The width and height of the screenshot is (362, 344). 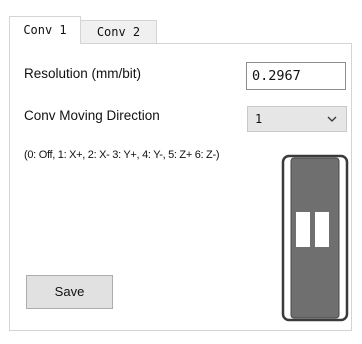 I want to click on chevron-down-icon, so click(x=332, y=123).